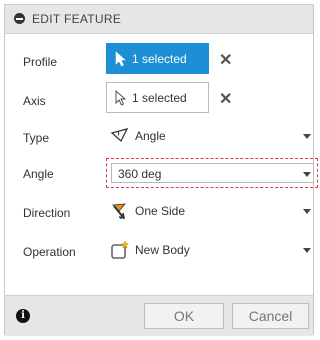  I want to click on new-body-icon, so click(120, 249).